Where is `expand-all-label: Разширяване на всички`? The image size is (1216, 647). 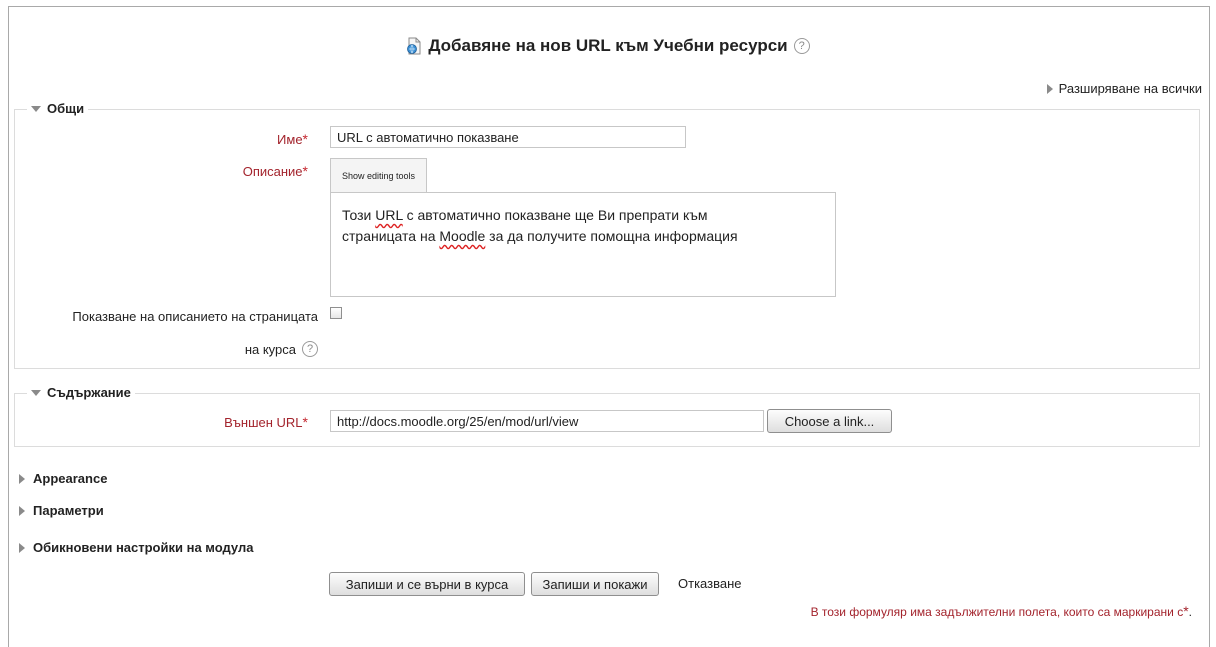
expand-all-label: Разширяване на всички is located at coordinates (1130, 88).